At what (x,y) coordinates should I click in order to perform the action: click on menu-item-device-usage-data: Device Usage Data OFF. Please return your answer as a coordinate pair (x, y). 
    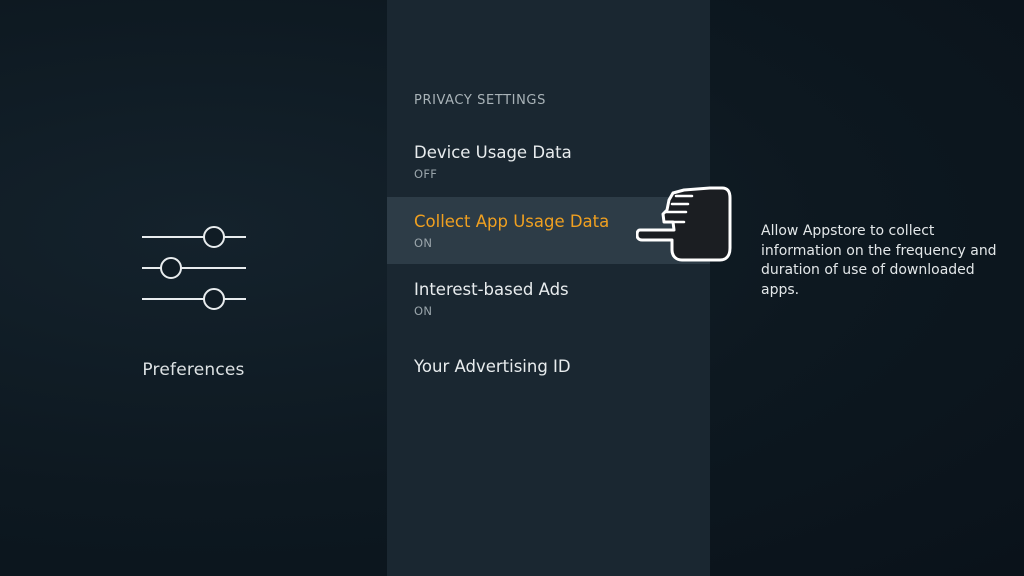
    Looking at the image, I should click on (548, 161).